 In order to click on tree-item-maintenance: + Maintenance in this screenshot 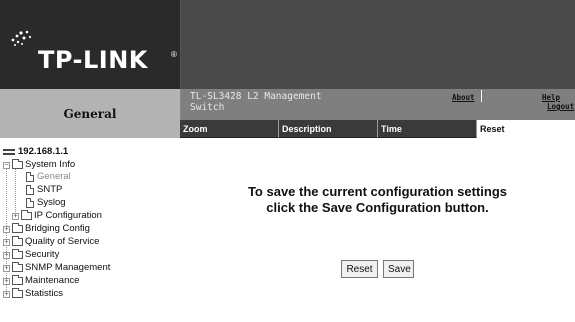, I will do `click(41, 281)`.